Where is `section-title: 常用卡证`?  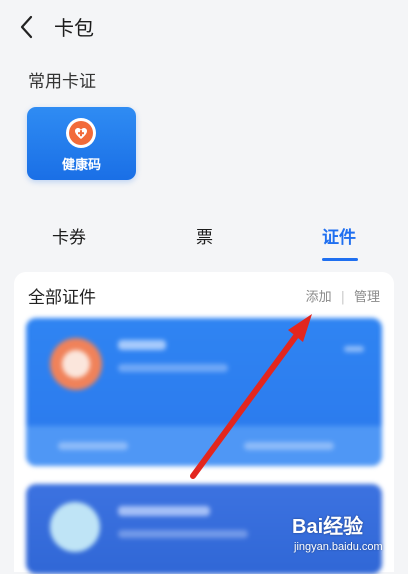 section-title: 常用卡证 is located at coordinates (62, 82).